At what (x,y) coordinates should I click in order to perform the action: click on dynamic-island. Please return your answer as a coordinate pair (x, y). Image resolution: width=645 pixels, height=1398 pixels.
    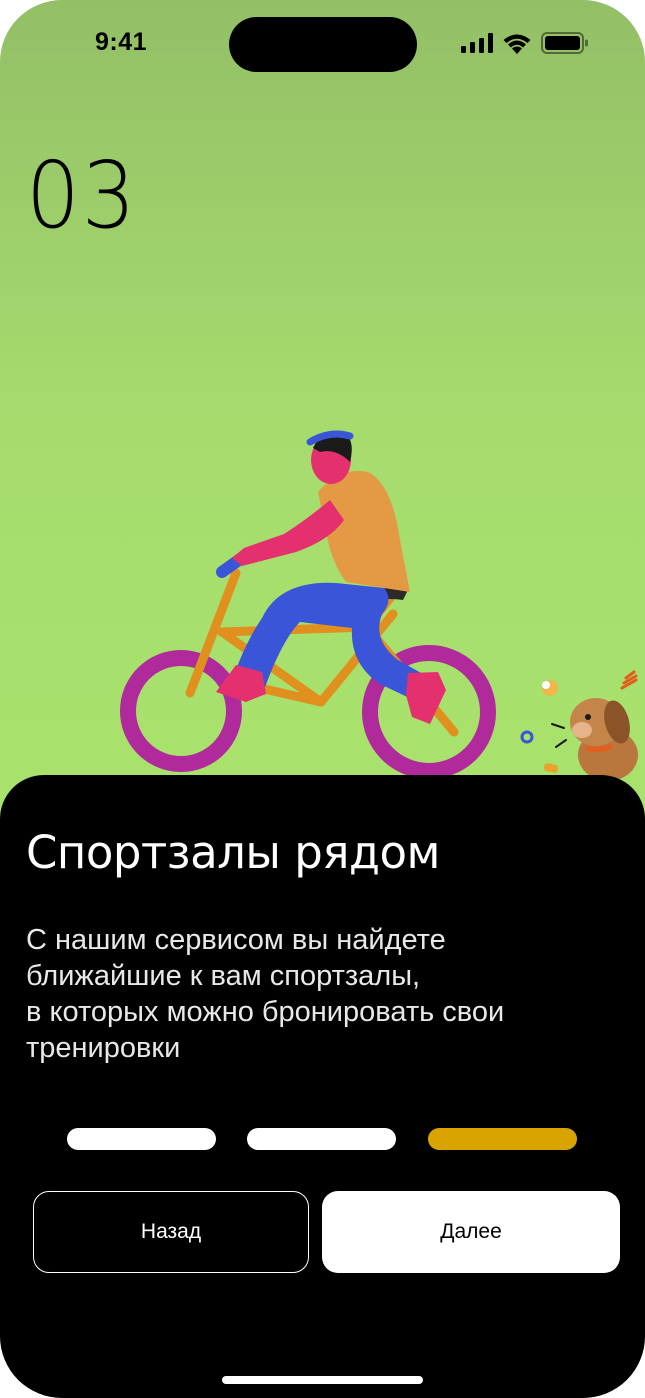
    Looking at the image, I should click on (323, 44).